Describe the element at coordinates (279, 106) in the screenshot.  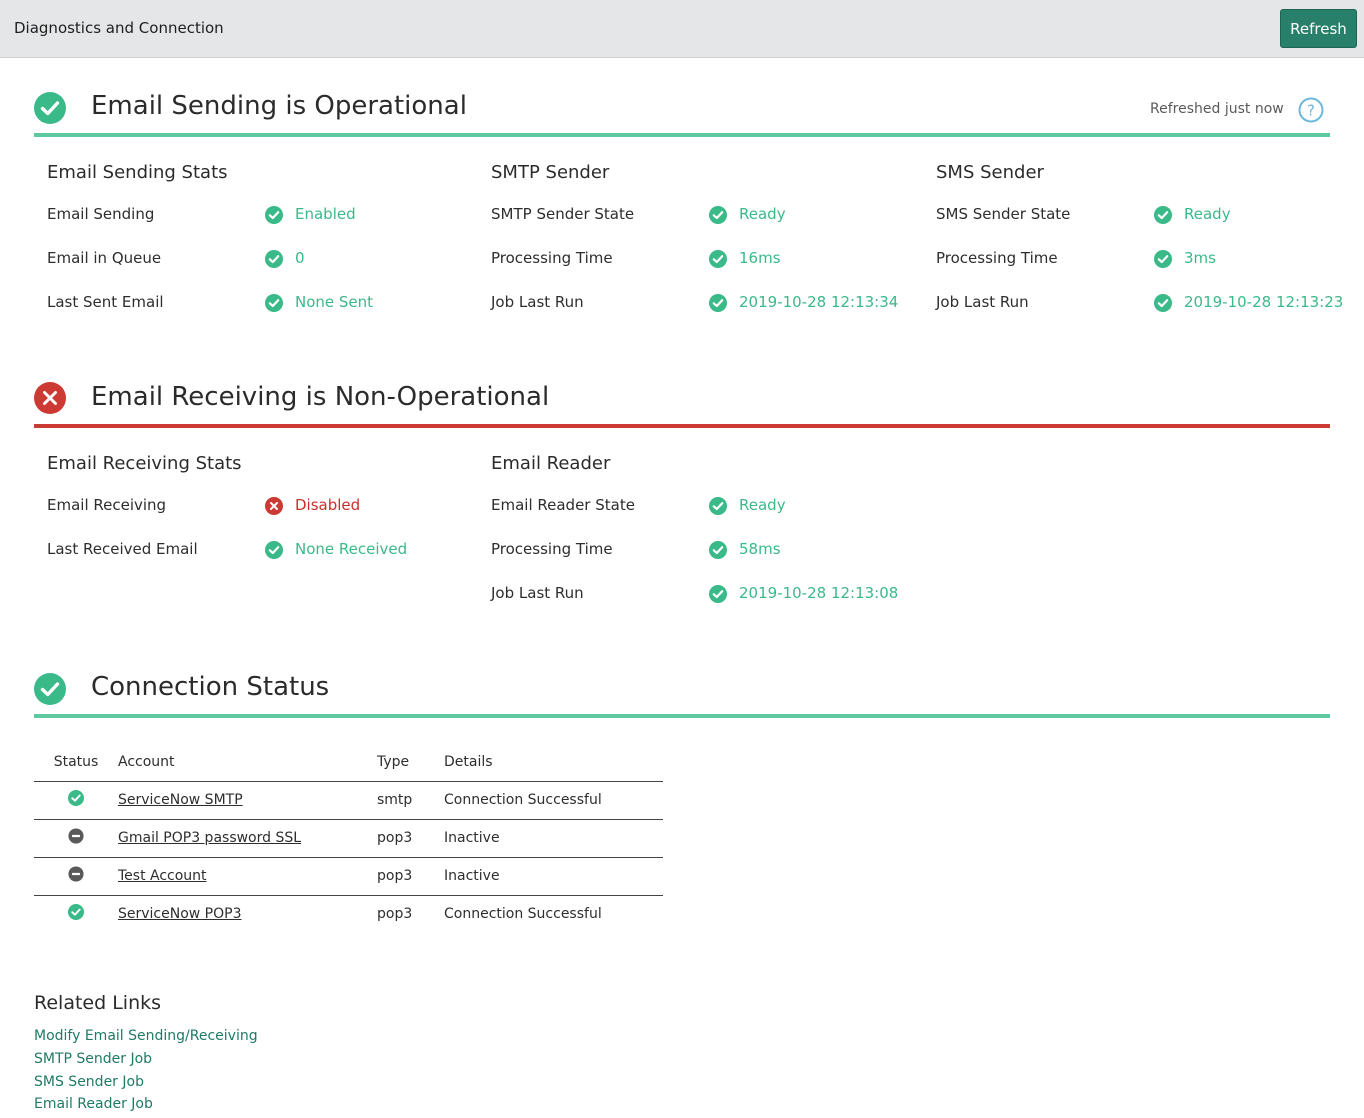
I see `email-sending-title: Email Sending is Operational` at that location.